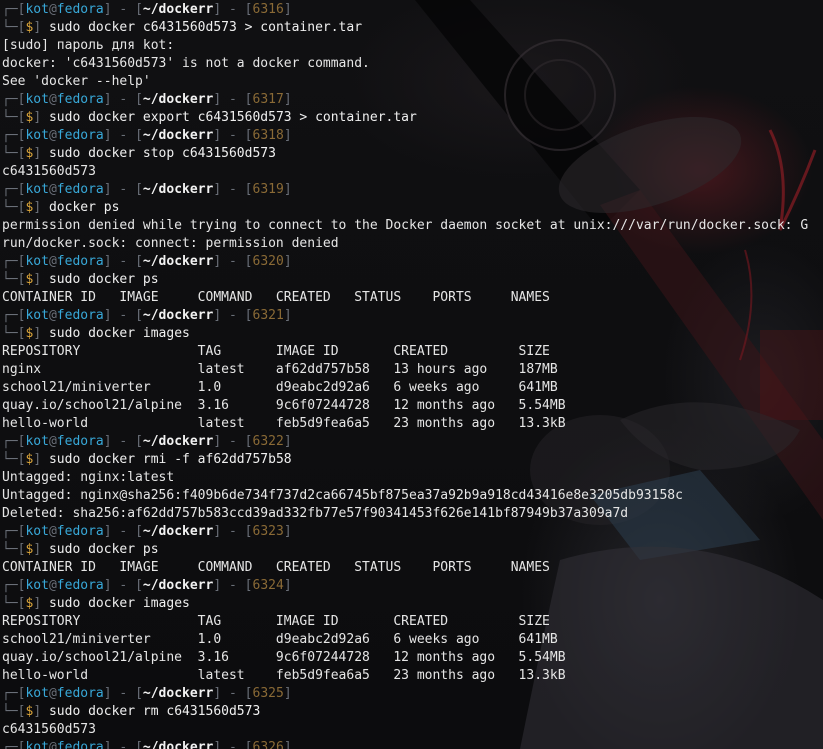 Image resolution: width=823 pixels, height=749 pixels. I want to click on output-text: [sudo] пароль для kot:, so click(88, 45).